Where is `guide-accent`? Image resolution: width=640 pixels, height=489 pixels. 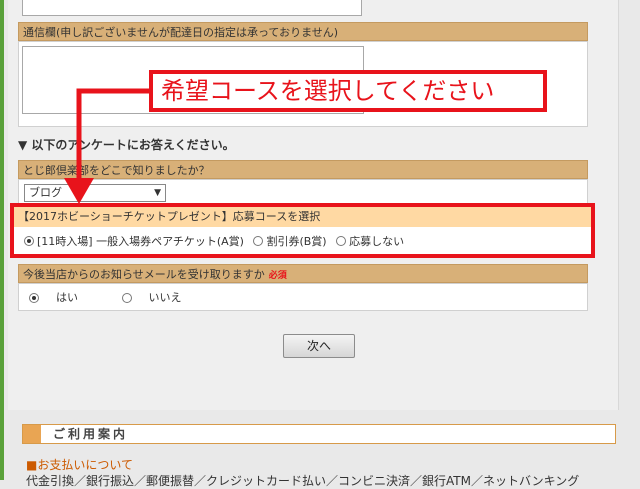
guide-accent is located at coordinates (32, 434).